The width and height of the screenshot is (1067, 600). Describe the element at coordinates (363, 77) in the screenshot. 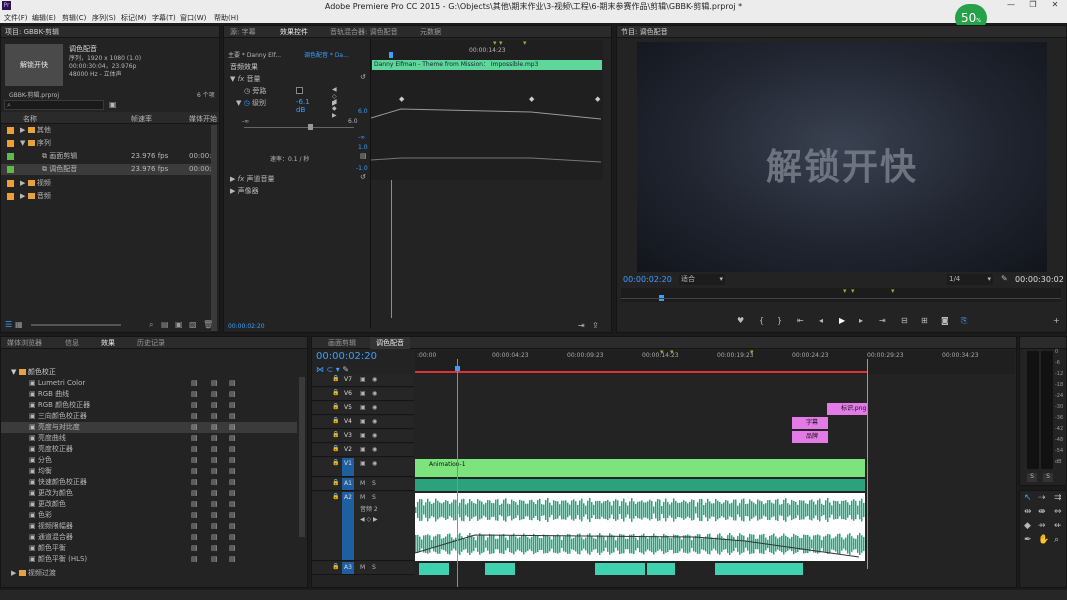

I see `reset-icon: ↺` at that location.